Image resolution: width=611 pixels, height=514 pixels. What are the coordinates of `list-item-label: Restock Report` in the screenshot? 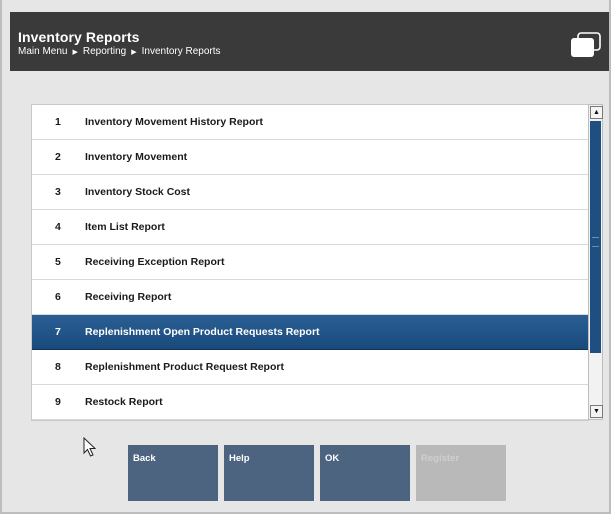 It's located at (124, 402).